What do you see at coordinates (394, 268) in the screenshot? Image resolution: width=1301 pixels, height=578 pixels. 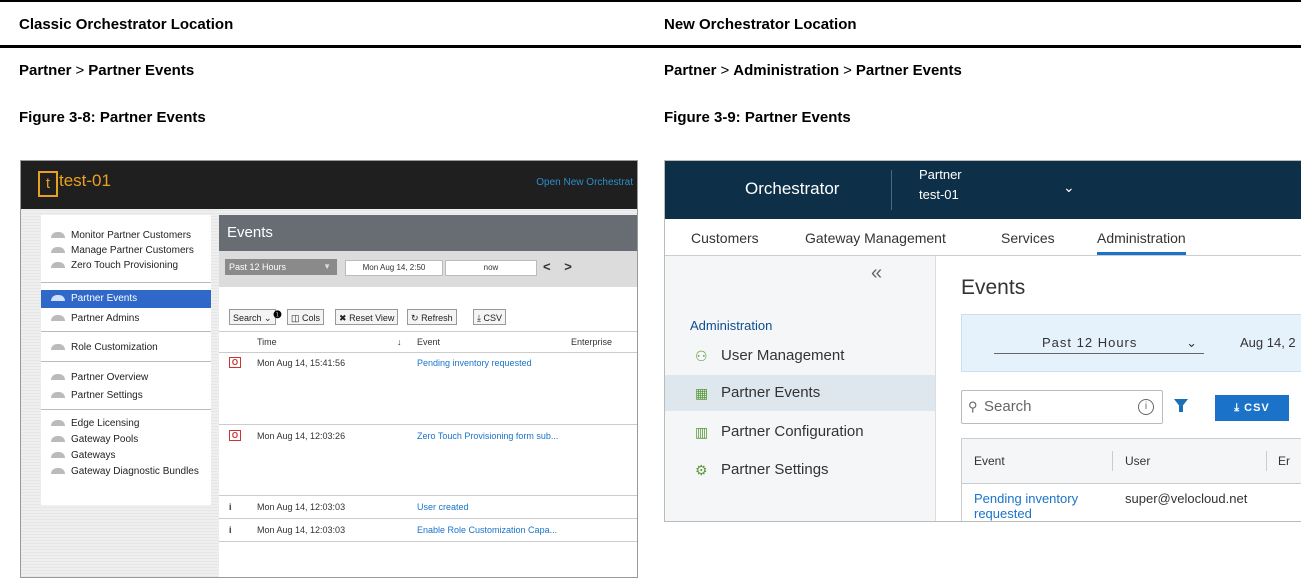 I see `date-from-input: Mon Aug 14, 2:50` at bounding box center [394, 268].